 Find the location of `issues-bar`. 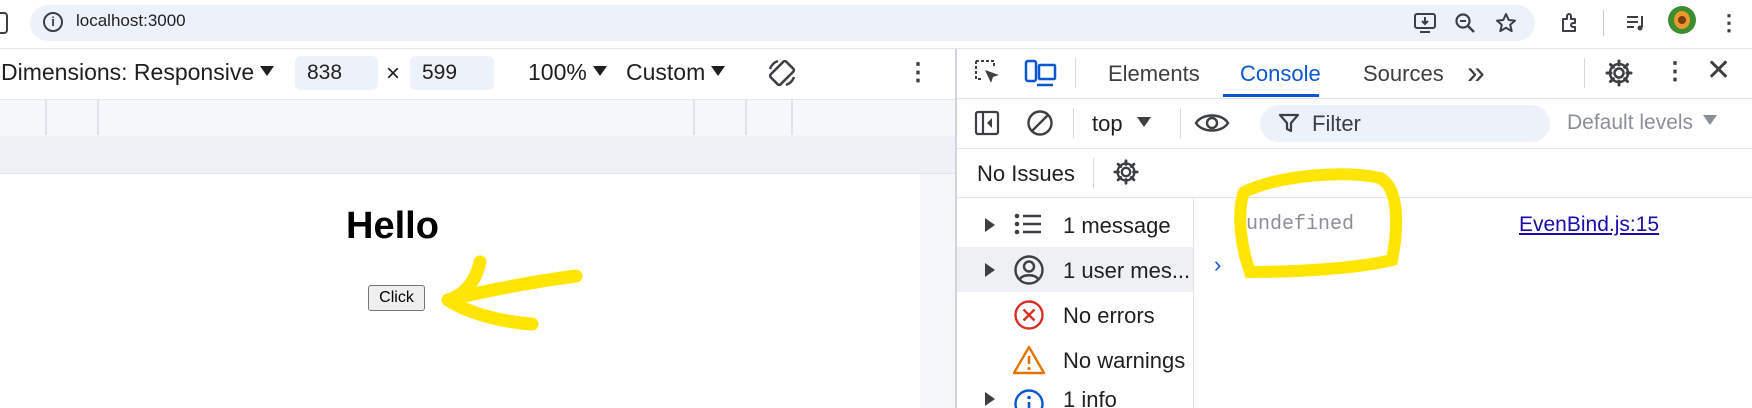

issues-bar is located at coordinates (1354, 173).